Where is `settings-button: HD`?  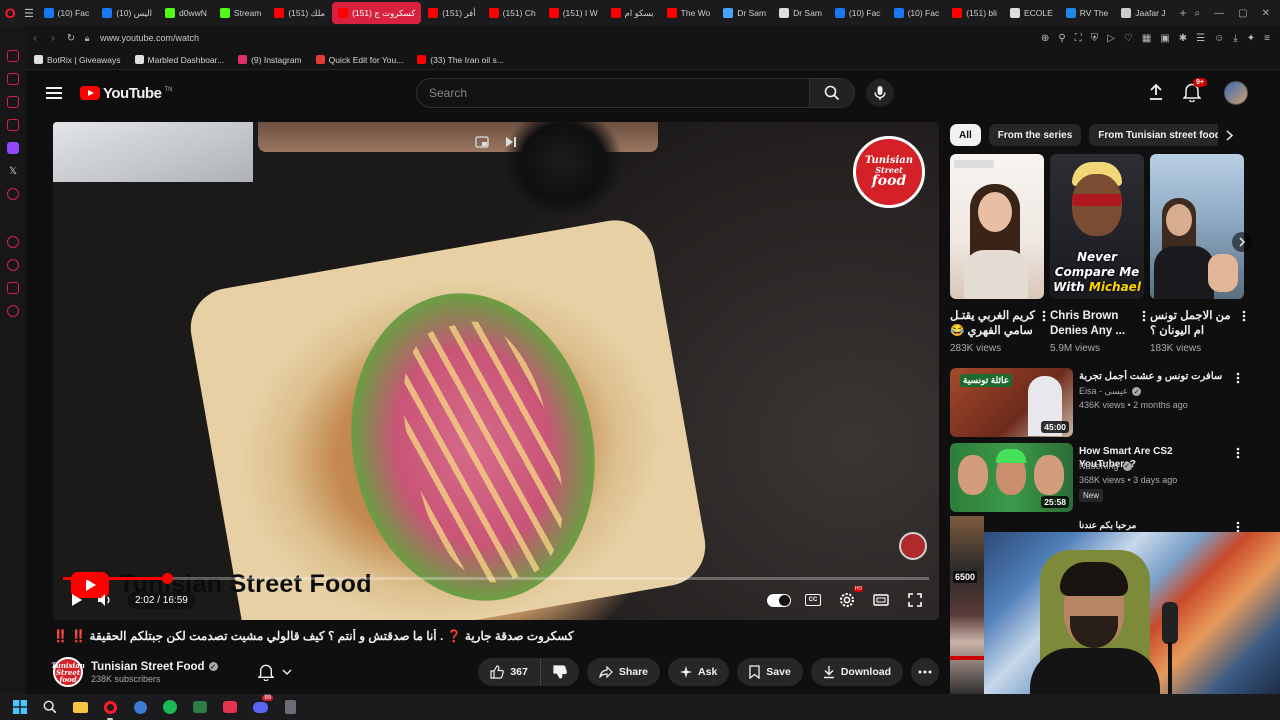 settings-button: HD is located at coordinates (848, 599).